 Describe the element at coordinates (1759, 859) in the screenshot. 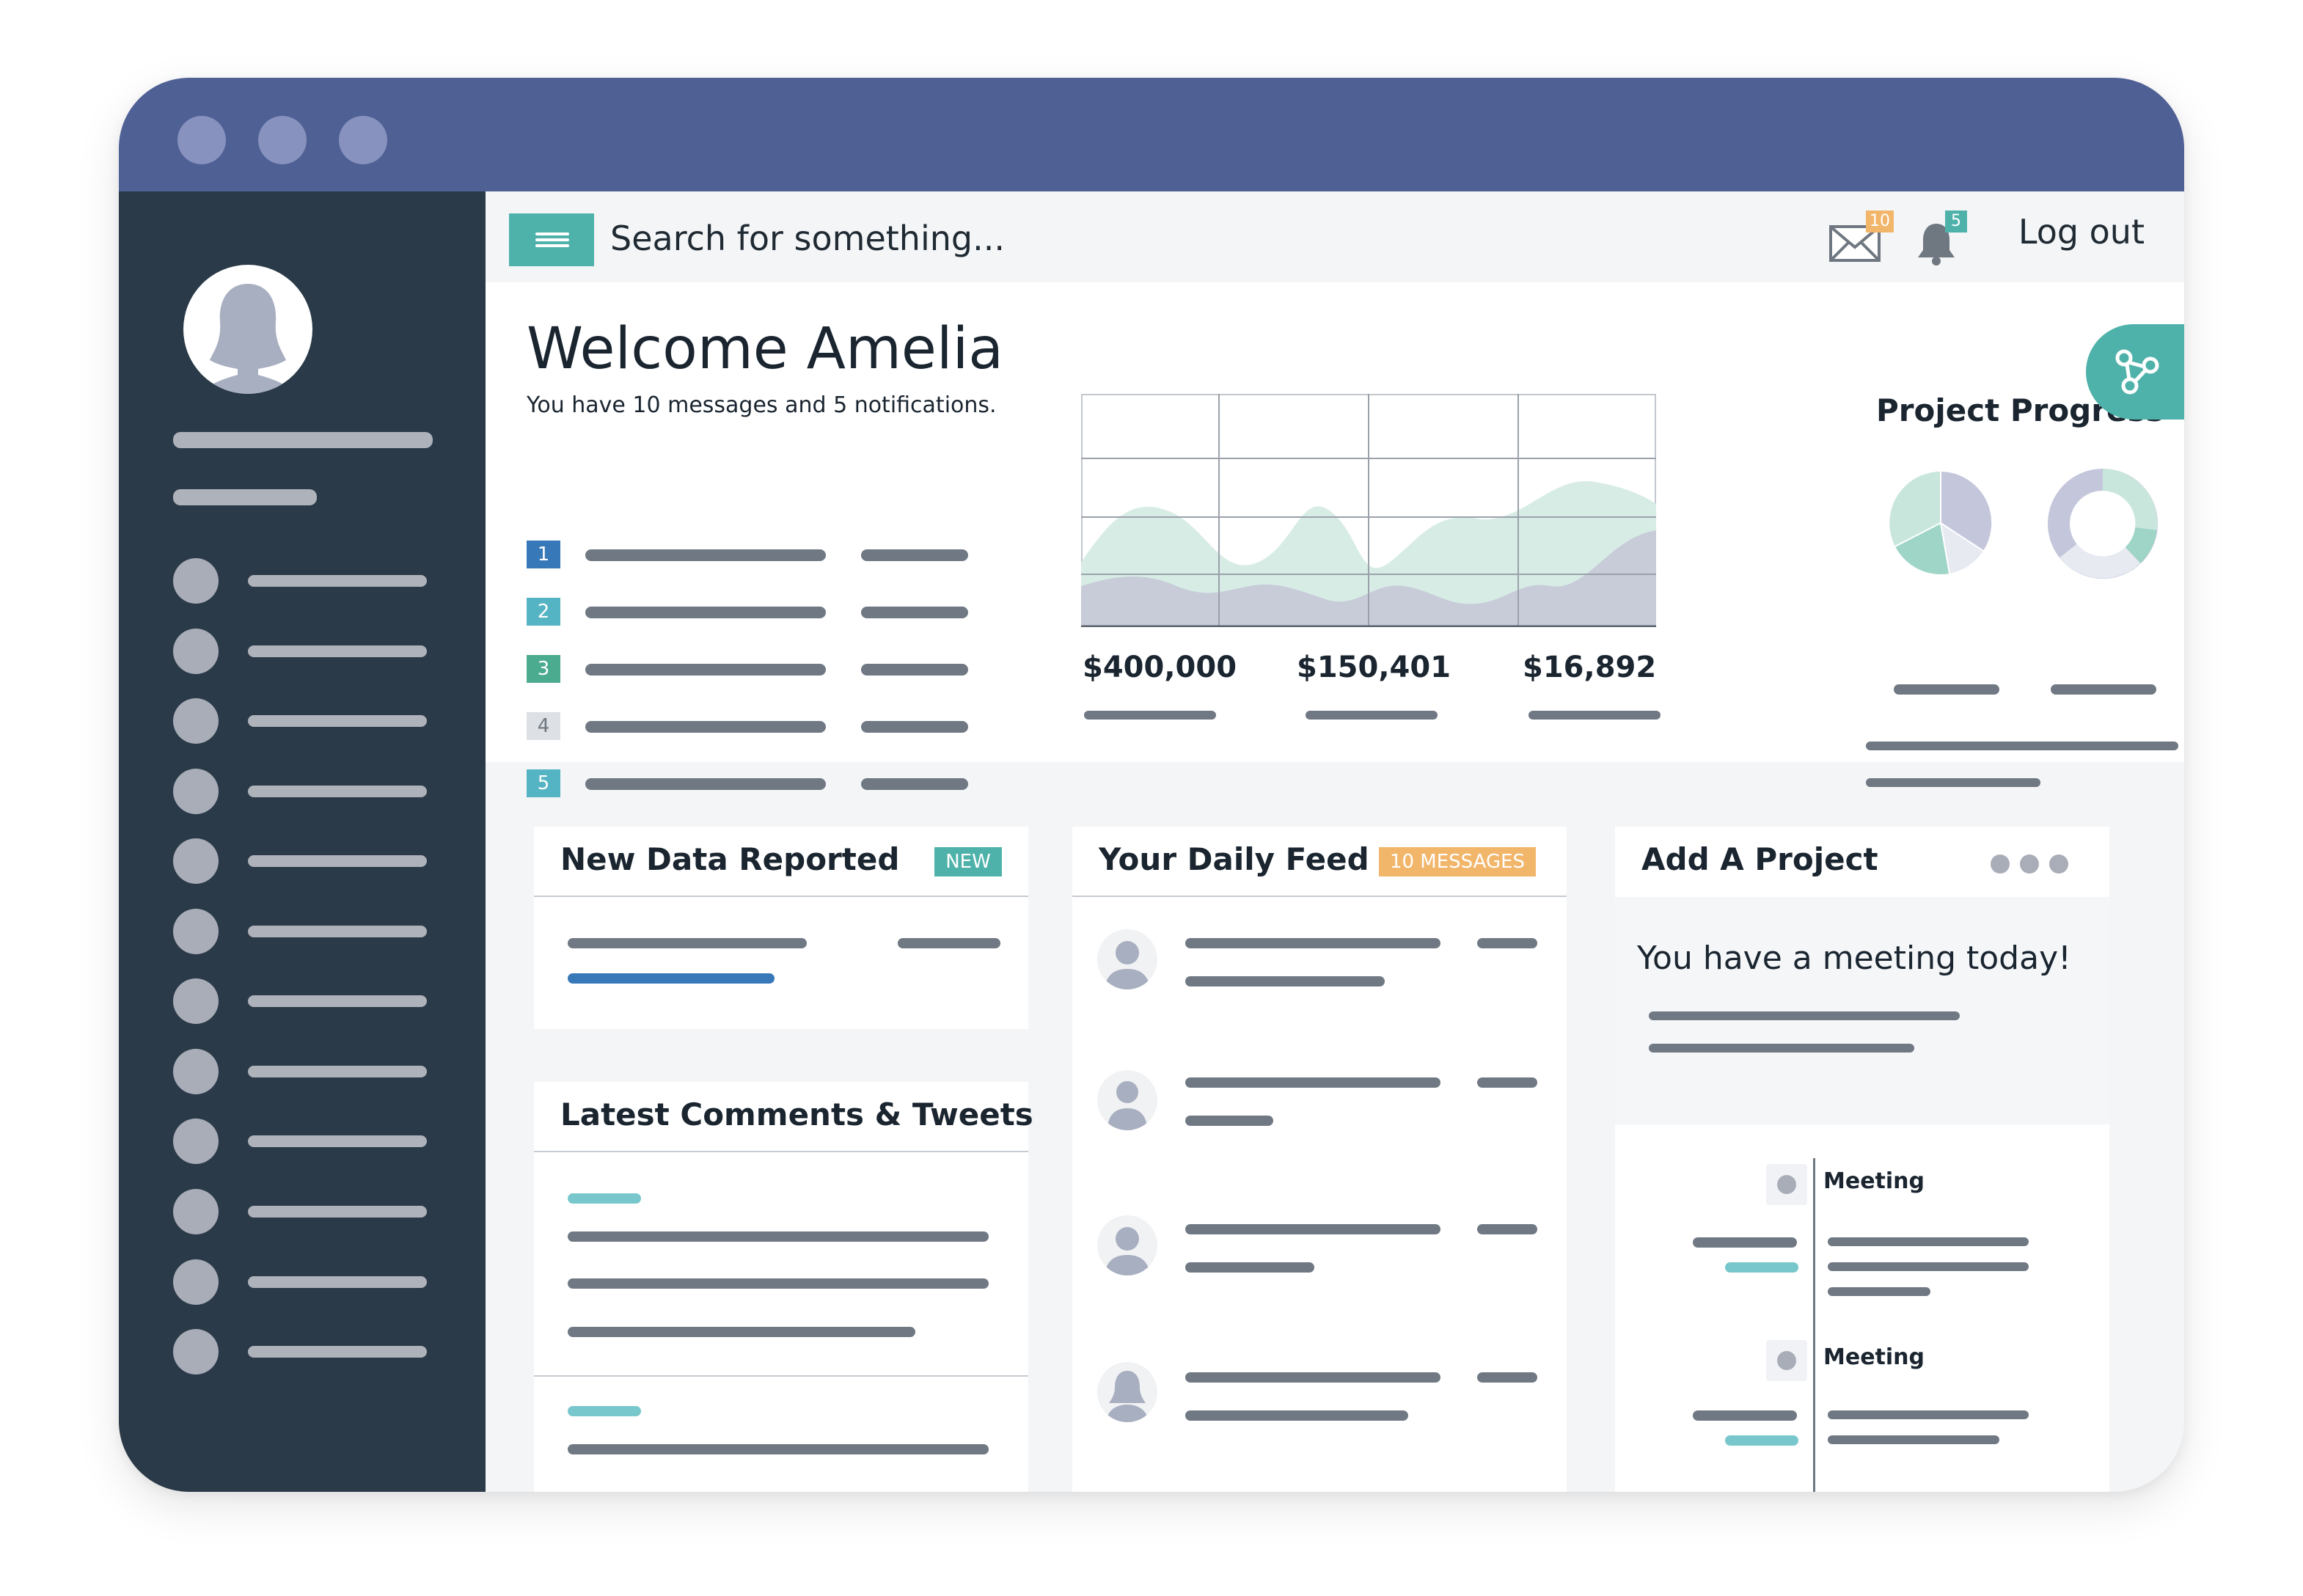

I see `panel-title: Add A Project` at that location.